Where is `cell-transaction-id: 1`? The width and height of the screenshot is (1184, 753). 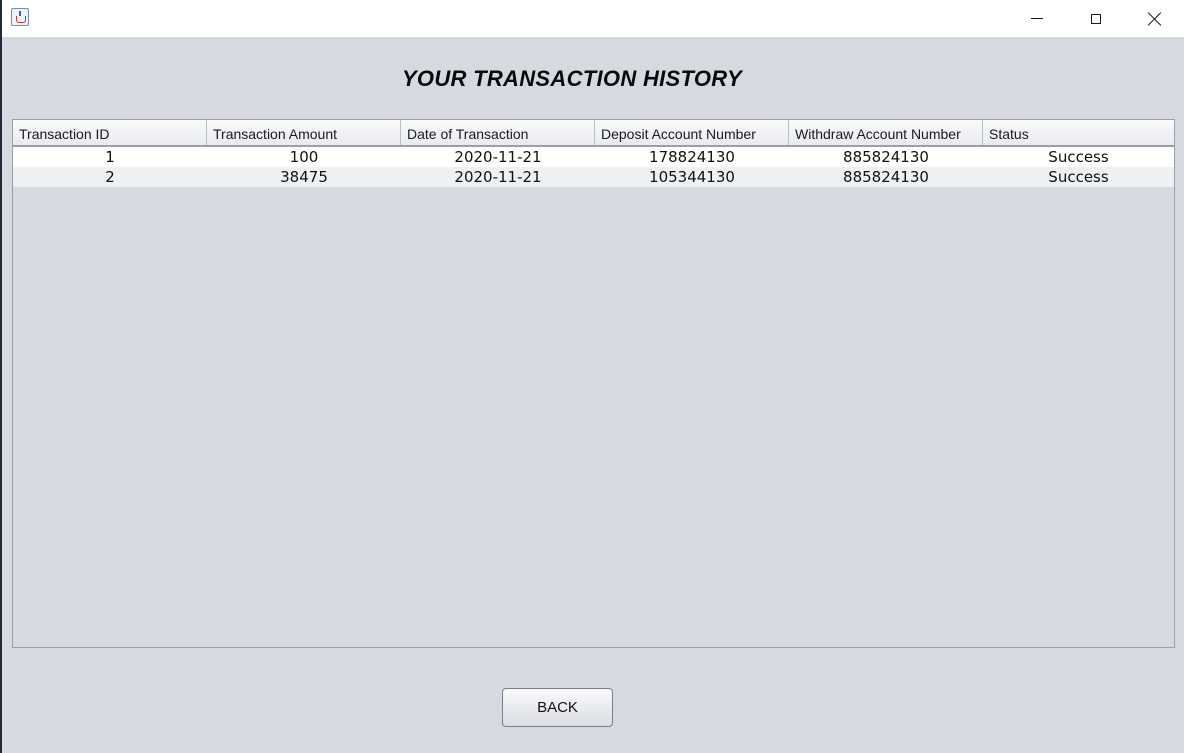
cell-transaction-id: 1 is located at coordinates (110, 157).